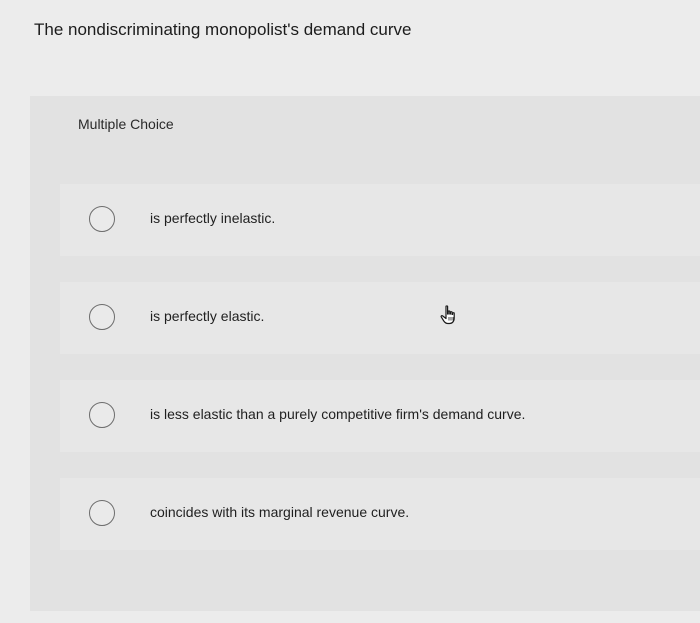 Image resolution: width=700 pixels, height=623 pixels. Describe the element at coordinates (447, 315) in the screenshot. I see `hand-pointer-icon` at that location.